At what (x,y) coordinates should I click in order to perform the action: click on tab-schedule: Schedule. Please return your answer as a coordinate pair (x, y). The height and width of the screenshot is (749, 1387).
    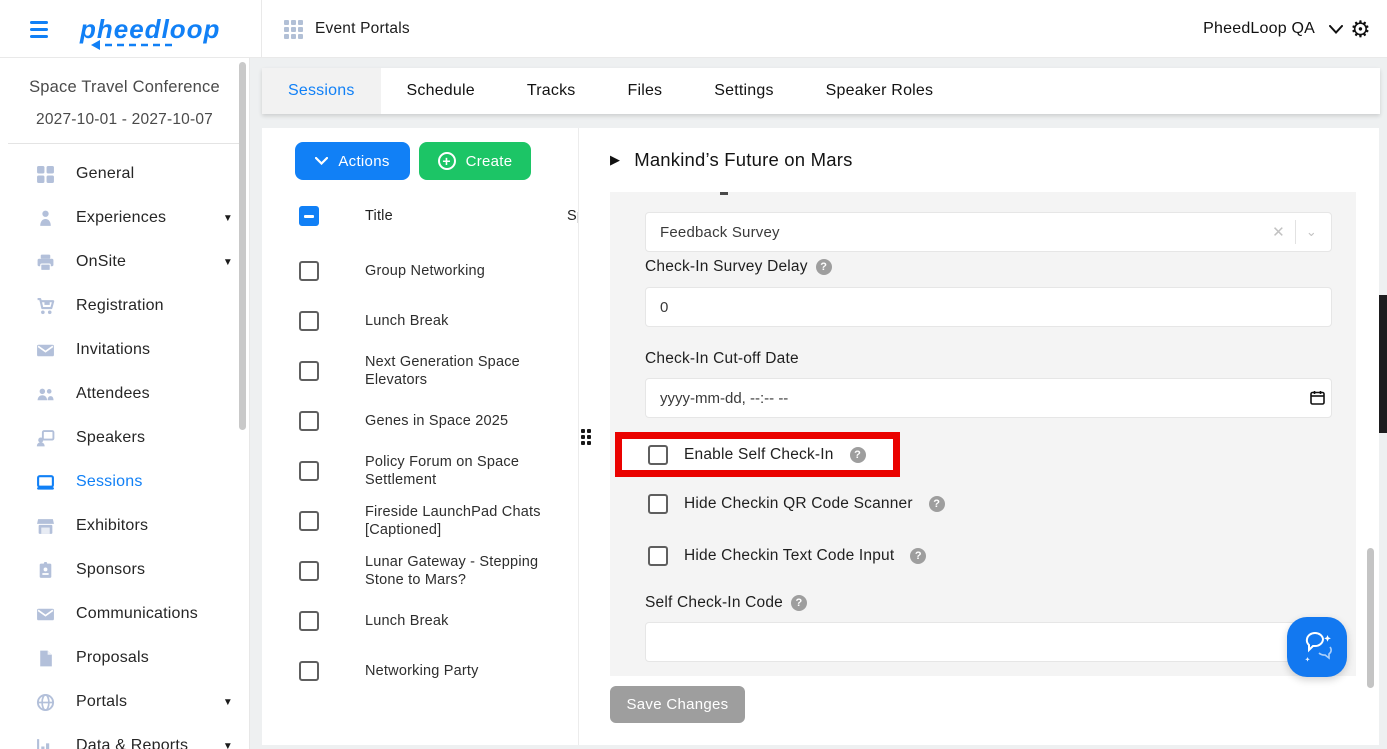
    Looking at the image, I should click on (441, 91).